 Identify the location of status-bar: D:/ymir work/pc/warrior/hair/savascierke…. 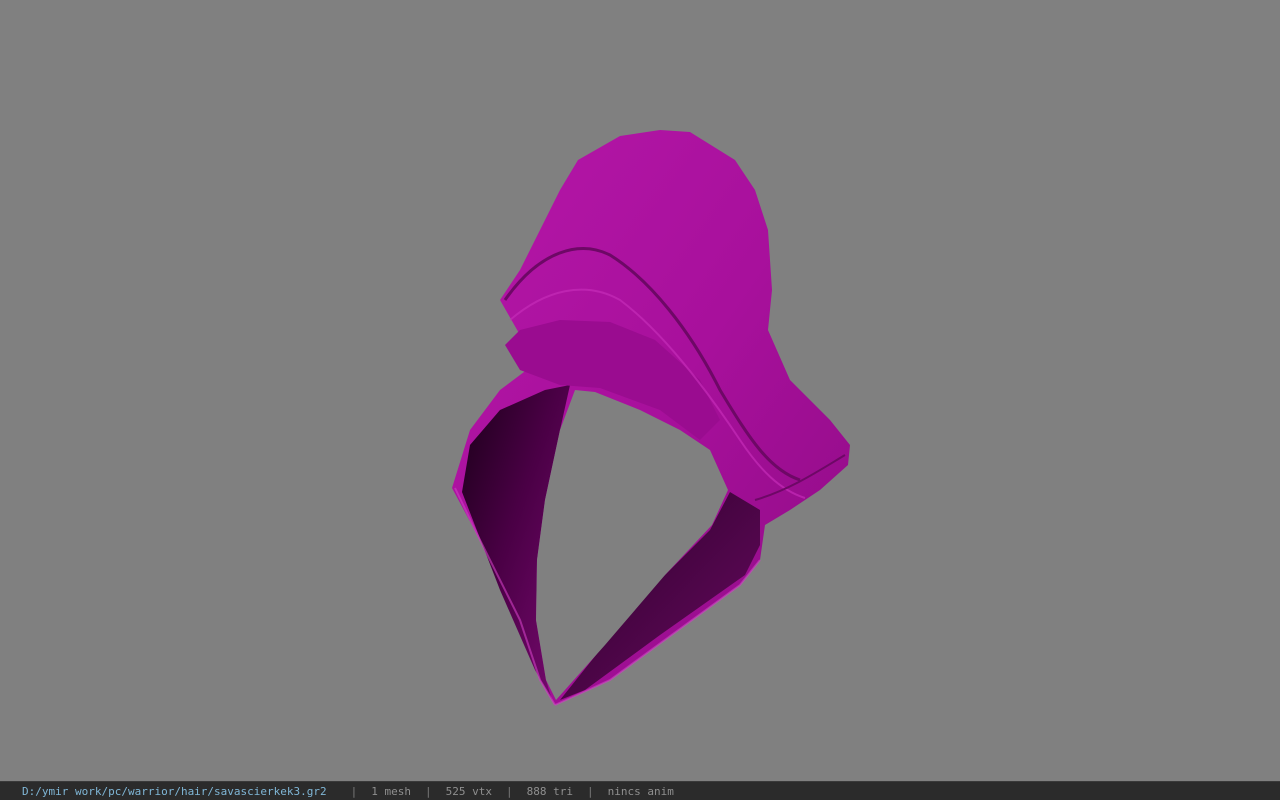
(640, 790).